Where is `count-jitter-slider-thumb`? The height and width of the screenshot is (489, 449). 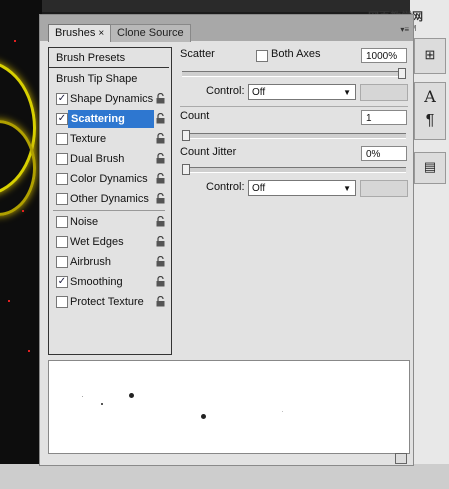 count-jitter-slider-thumb is located at coordinates (186, 169).